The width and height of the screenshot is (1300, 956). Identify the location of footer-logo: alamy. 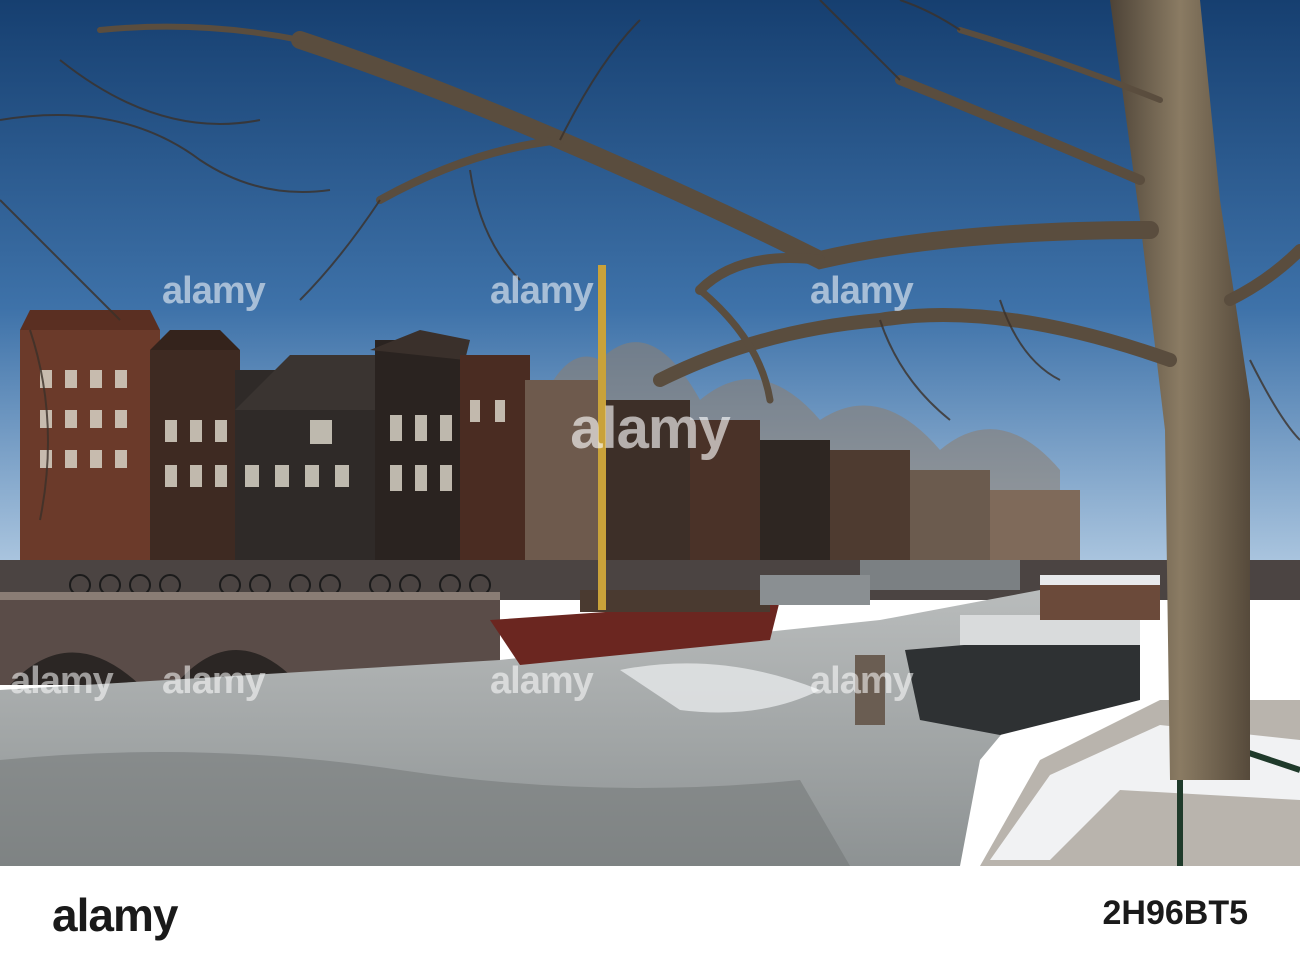
(115, 915).